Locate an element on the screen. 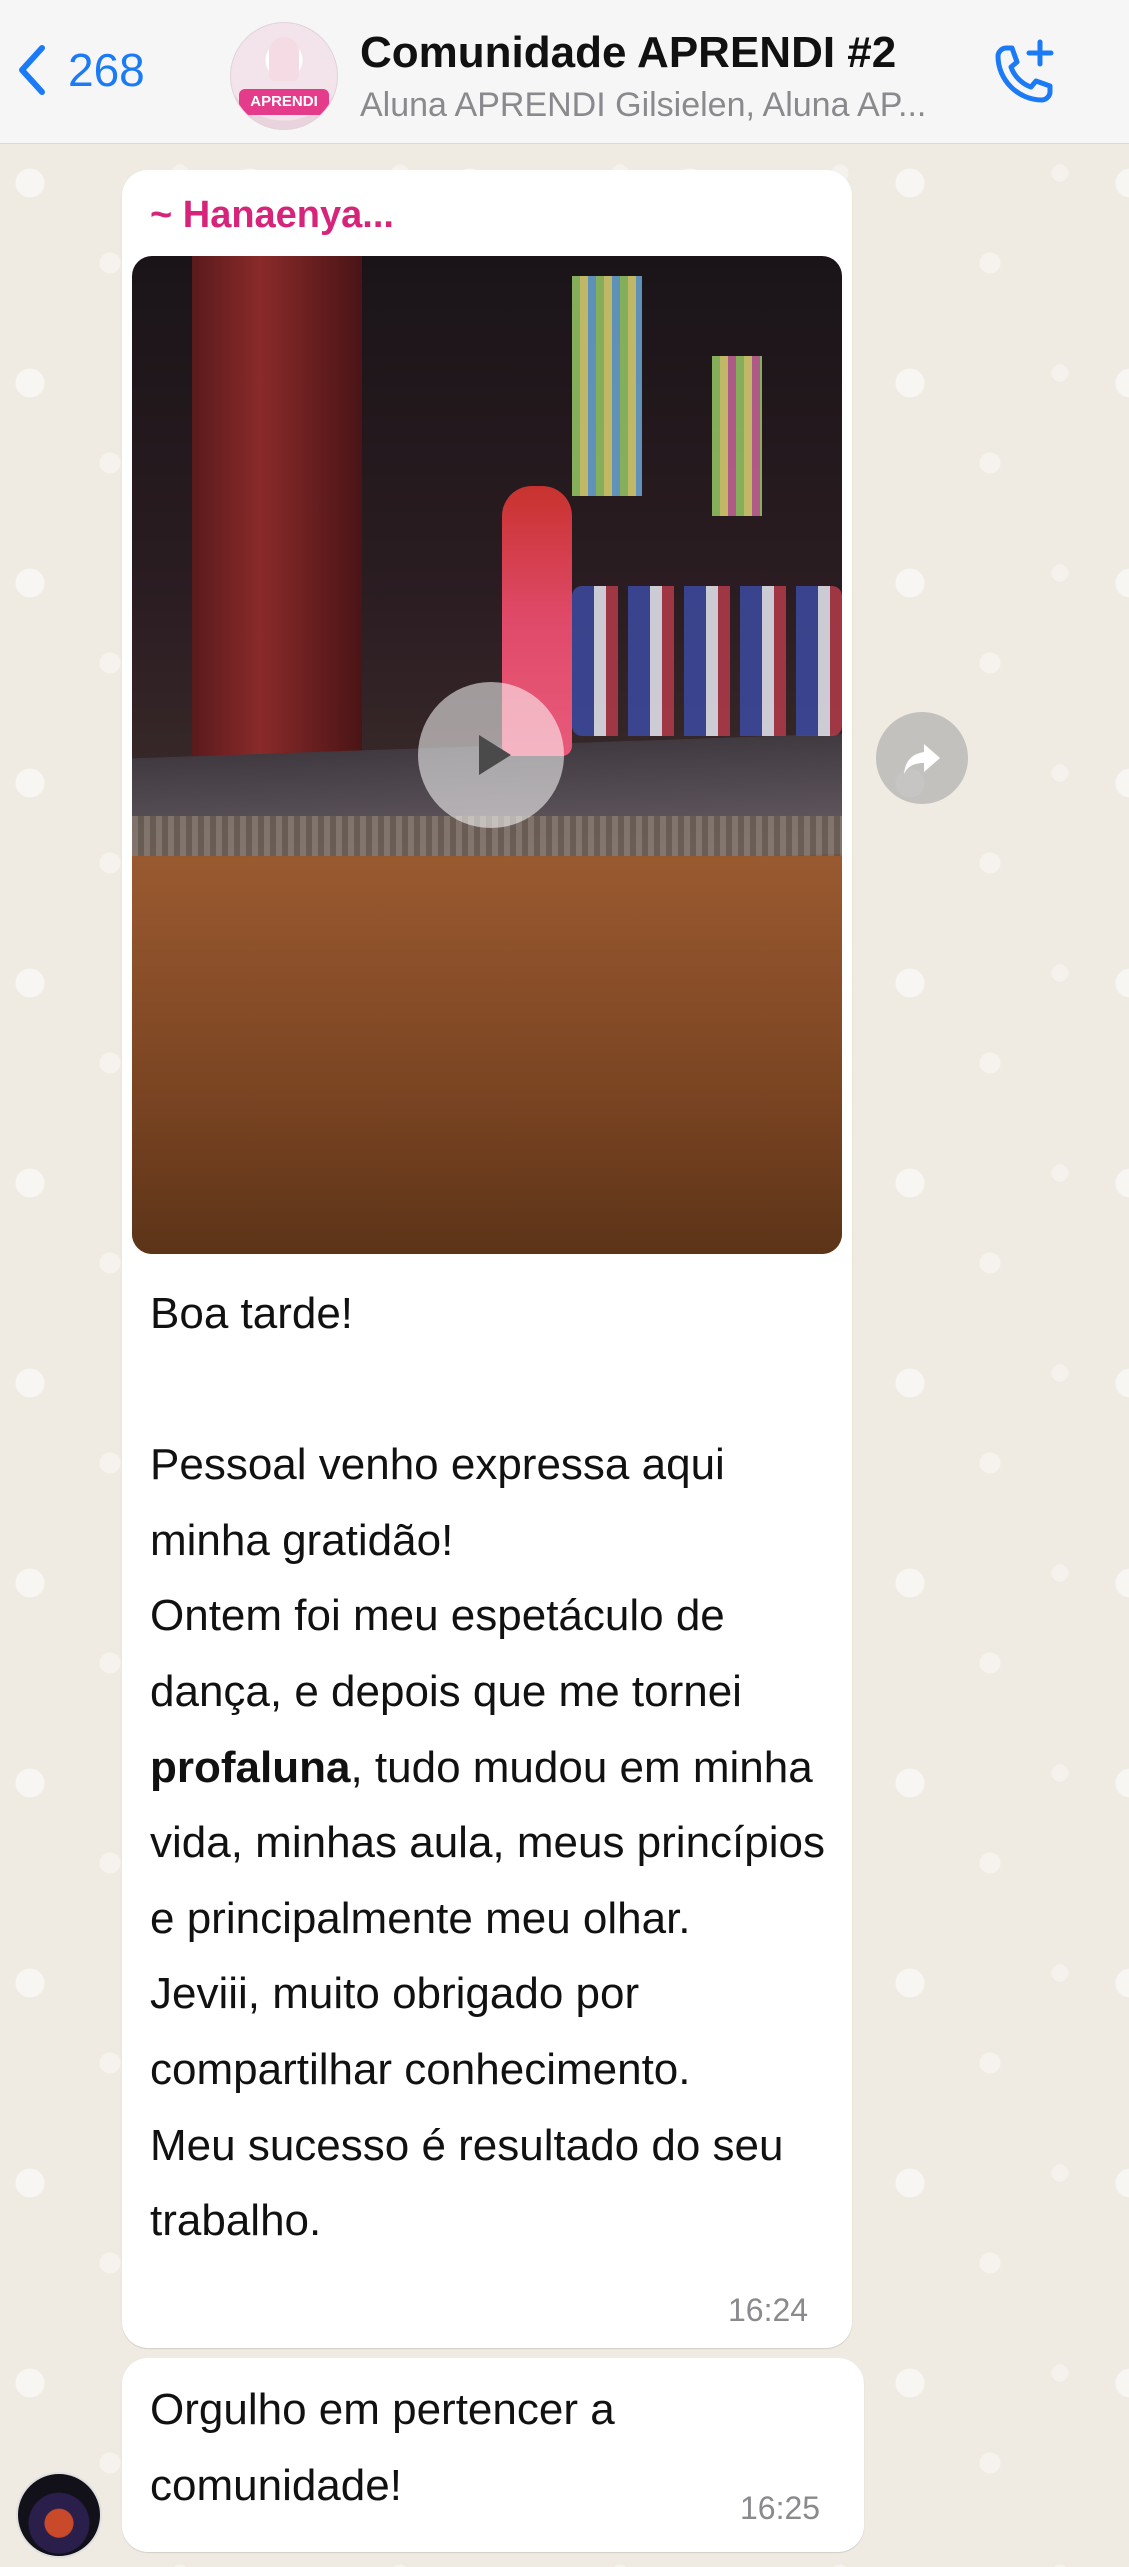 The width and height of the screenshot is (1129, 2567). message-text: Orgulho em pertencer a comunidade! is located at coordinates (382, 2447).